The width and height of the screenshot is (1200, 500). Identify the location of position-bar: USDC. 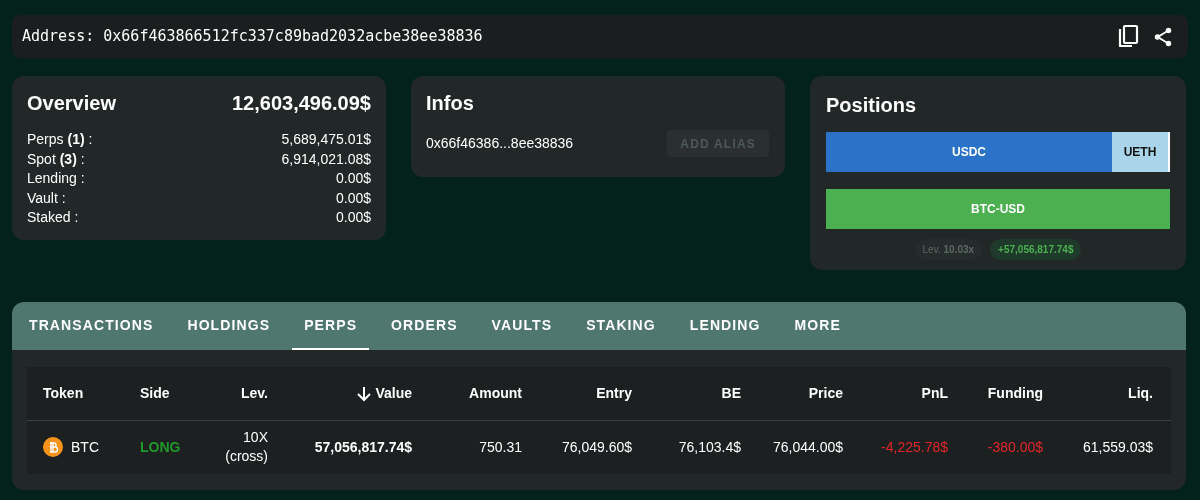
(969, 152).